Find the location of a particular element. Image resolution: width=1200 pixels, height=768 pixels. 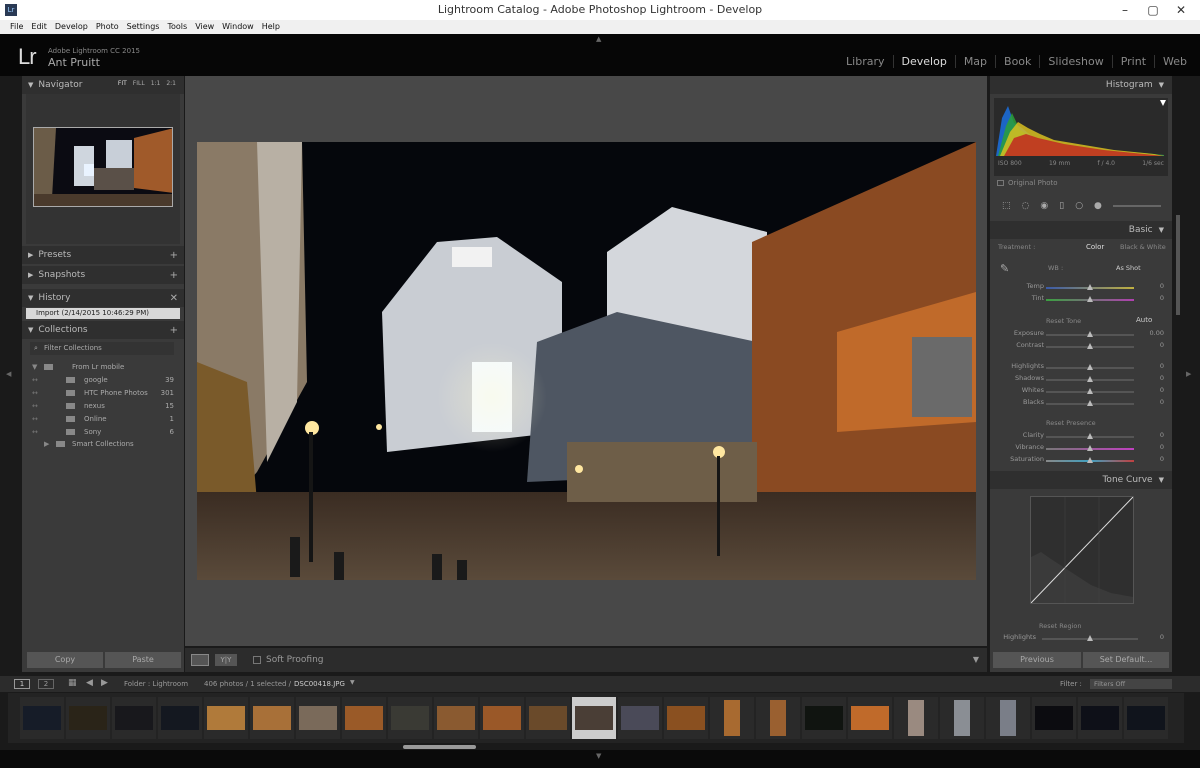

treatment-bw-button: Black & White is located at coordinates (1143, 247).